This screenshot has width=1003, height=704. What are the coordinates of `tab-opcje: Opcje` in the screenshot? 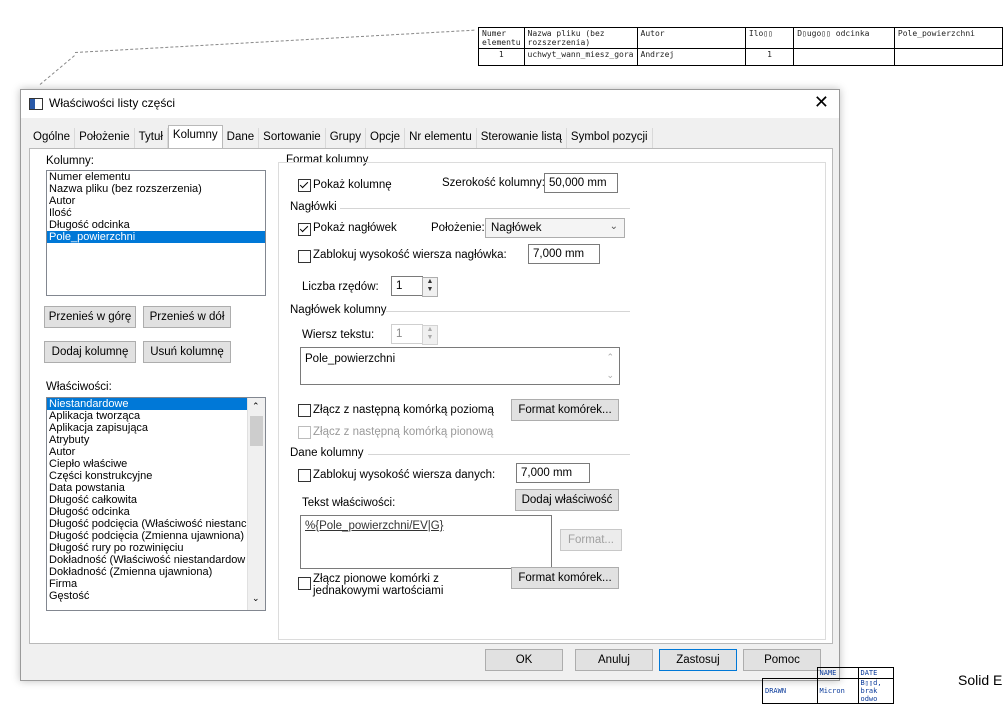 It's located at (386, 138).